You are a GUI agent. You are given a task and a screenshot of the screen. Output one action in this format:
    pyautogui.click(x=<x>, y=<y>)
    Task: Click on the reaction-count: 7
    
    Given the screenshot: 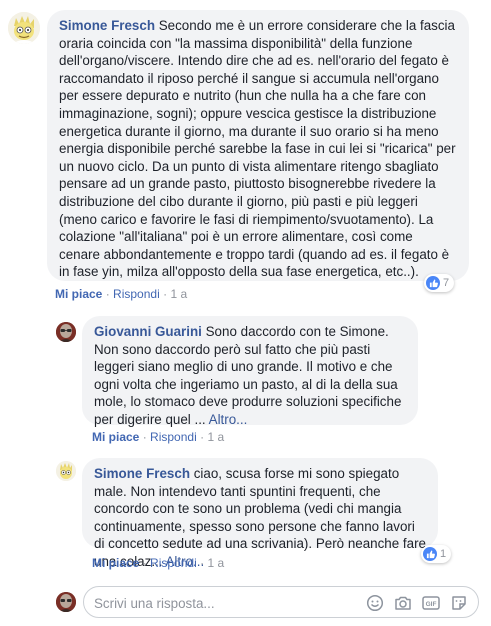 What is the action you would take?
    pyautogui.click(x=446, y=283)
    